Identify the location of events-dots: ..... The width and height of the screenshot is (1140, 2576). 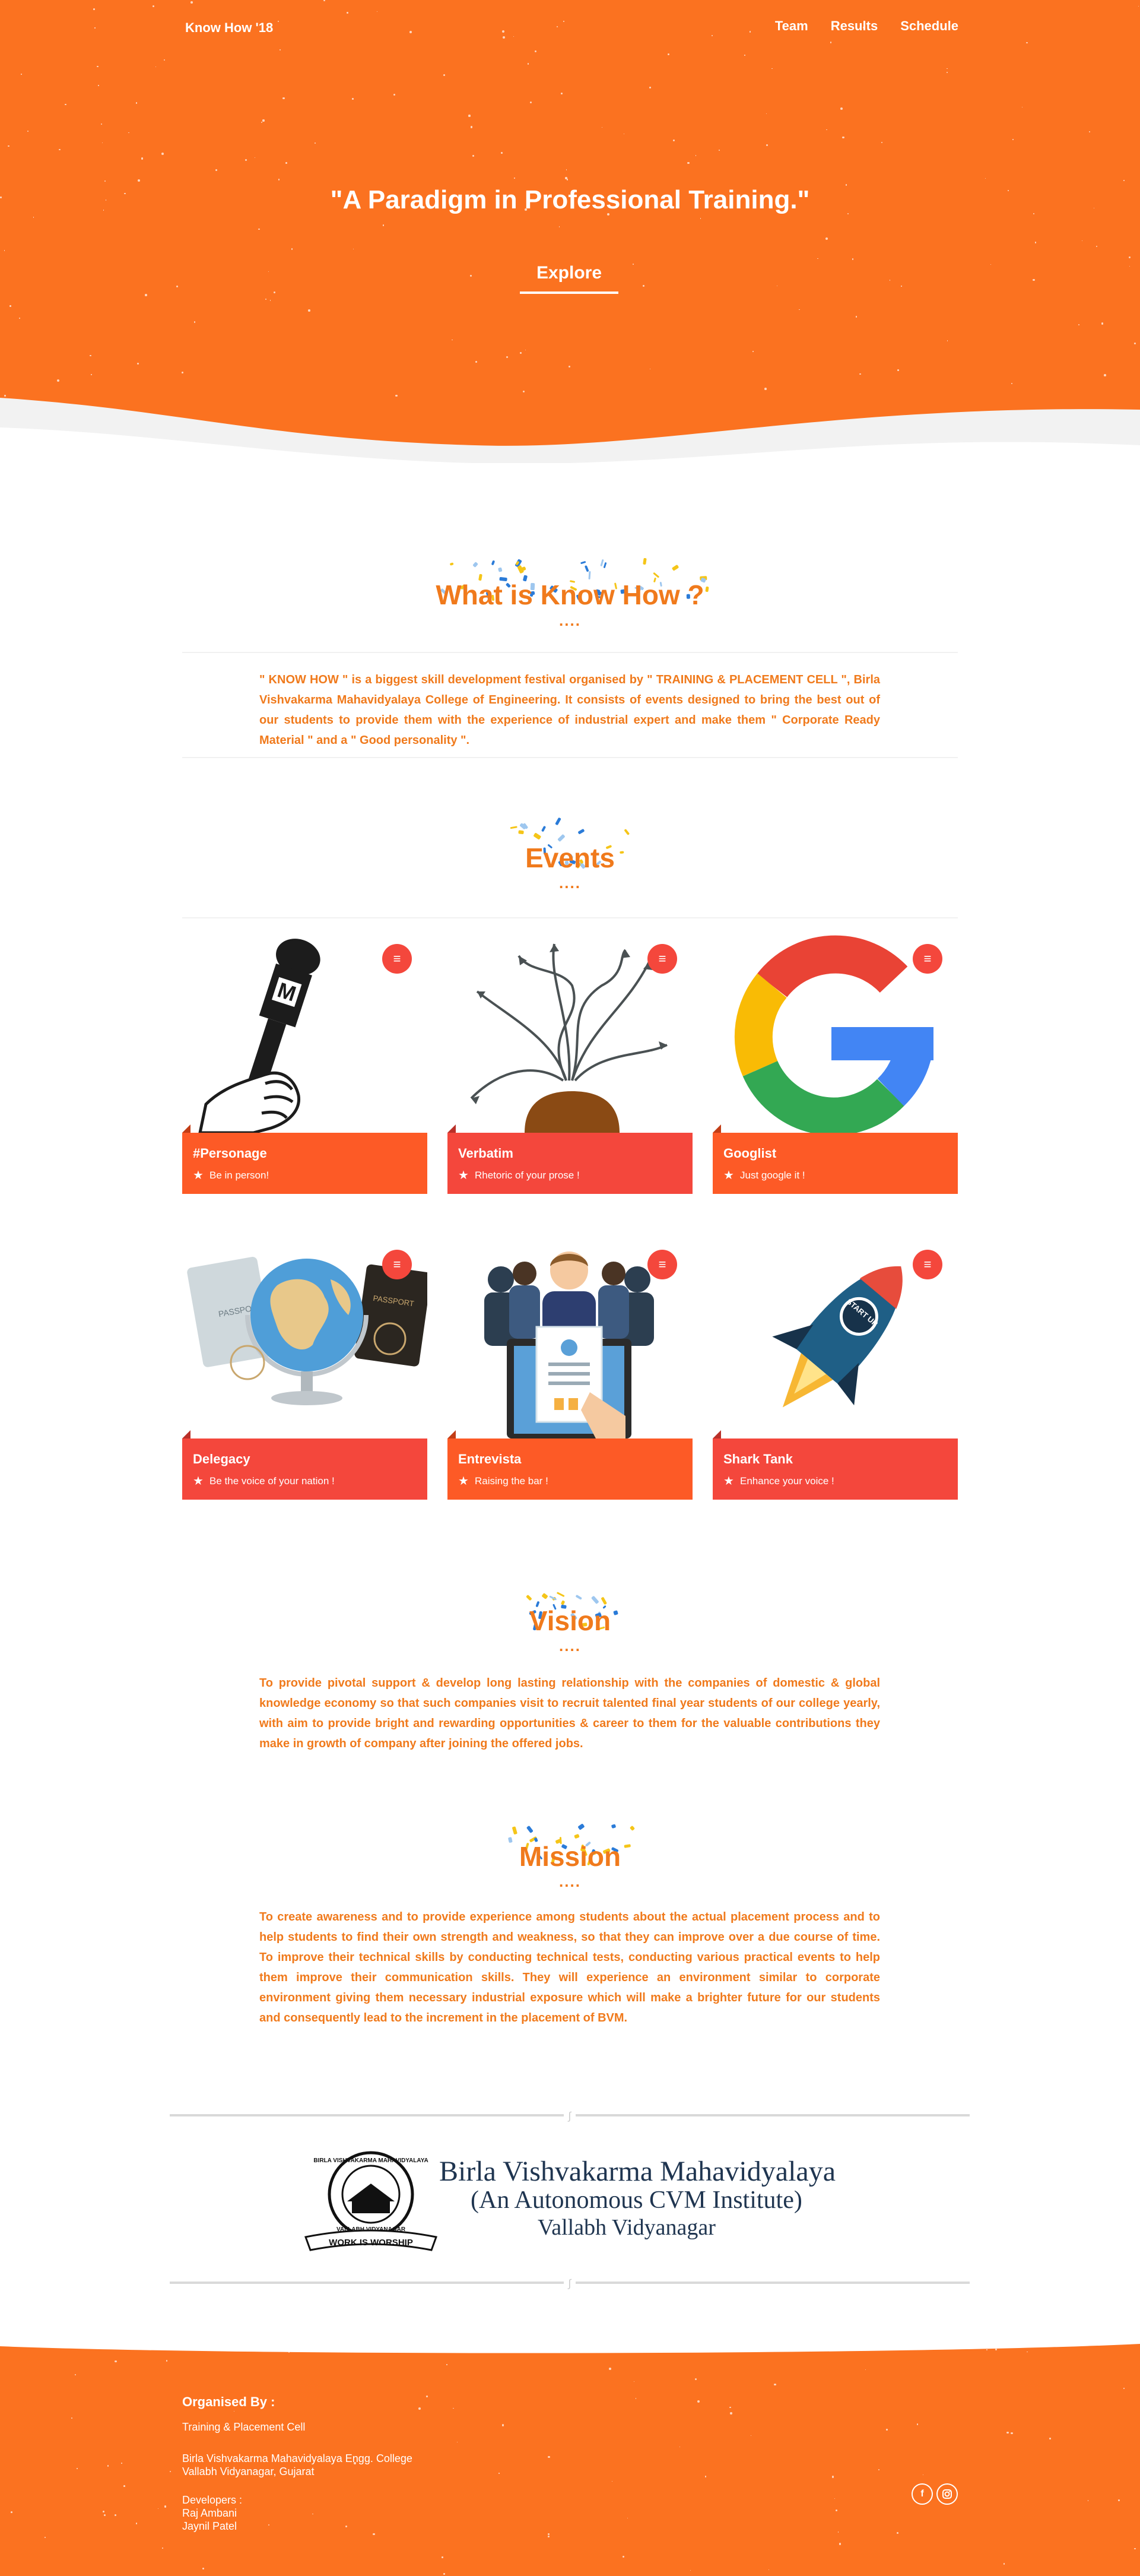
(570, 883).